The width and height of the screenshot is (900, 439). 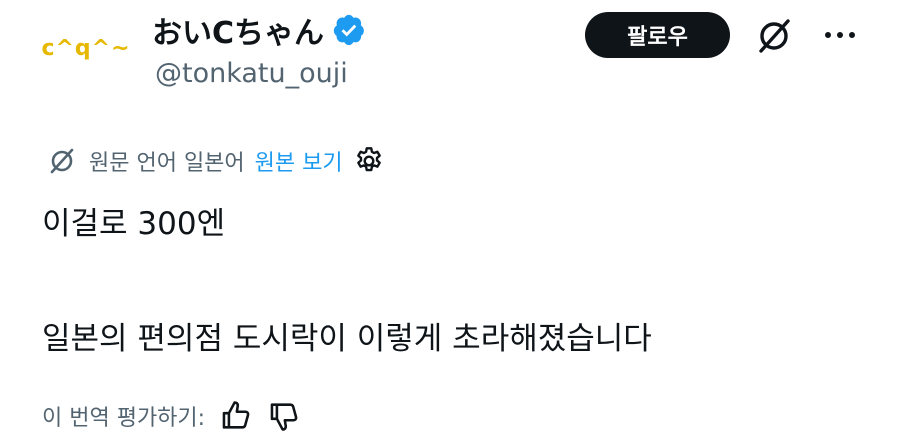 What do you see at coordinates (657, 35) in the screenshot?
I see `follow-button: 팔로우` at bounding box center [657, 35].